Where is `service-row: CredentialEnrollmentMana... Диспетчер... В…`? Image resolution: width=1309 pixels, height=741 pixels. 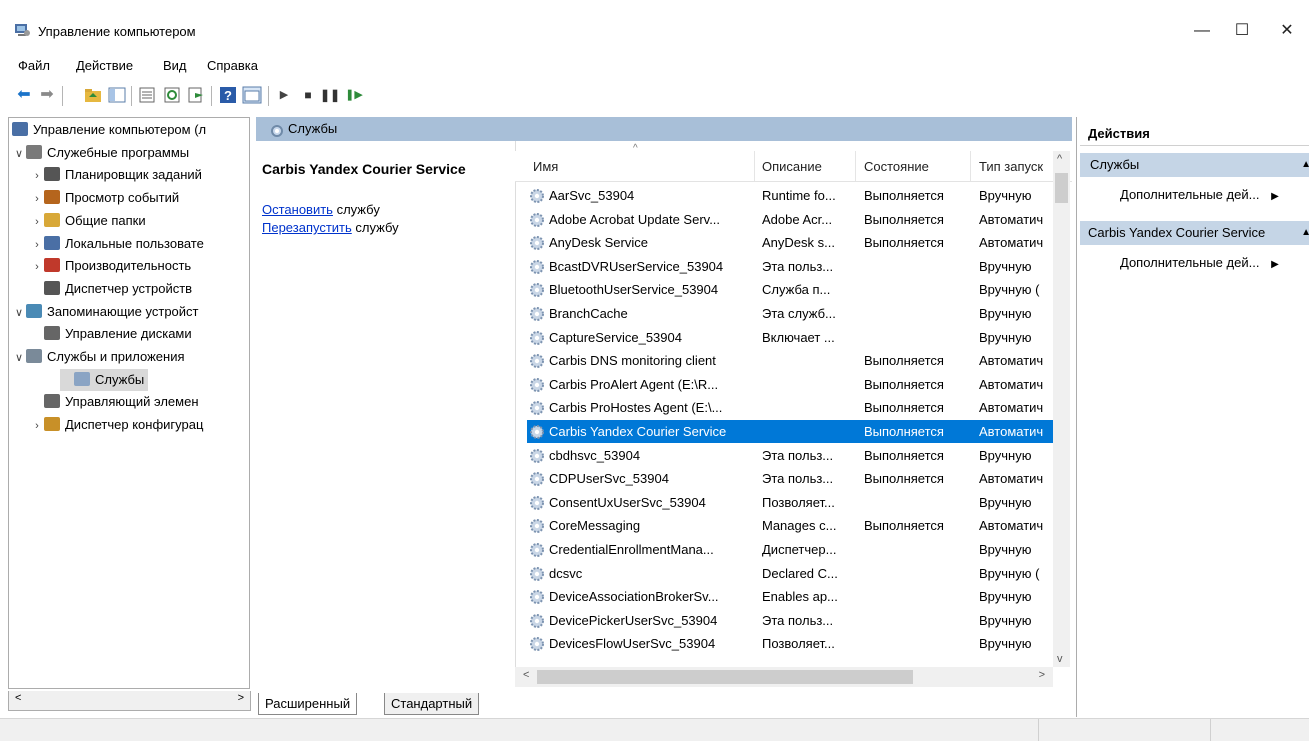
service-row: CredentialEnrollmentMana... Диспетчер... В… is located at coordinates (791, 549).